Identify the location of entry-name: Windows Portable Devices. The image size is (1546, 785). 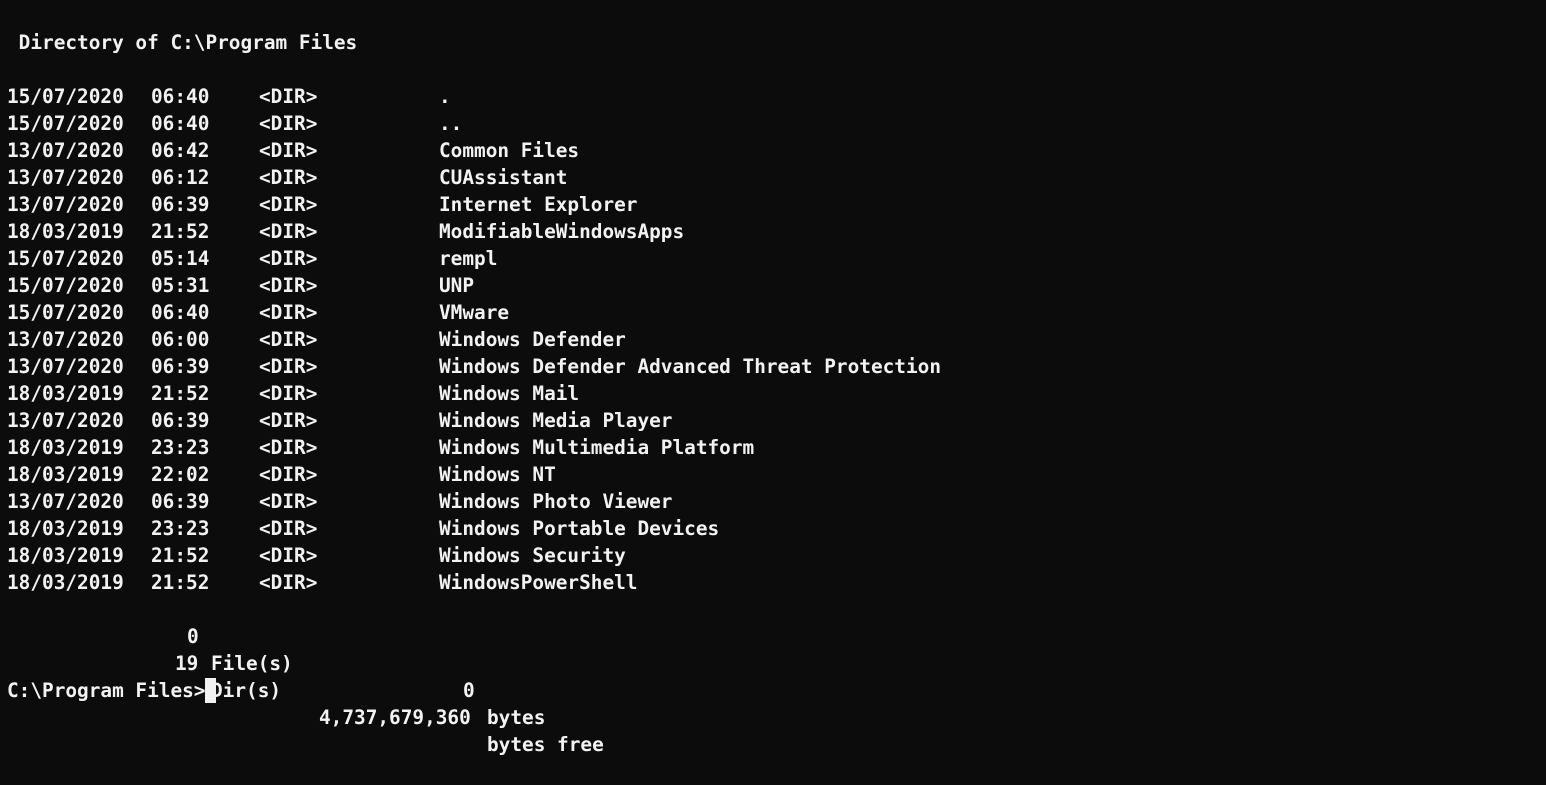
(579, 528).